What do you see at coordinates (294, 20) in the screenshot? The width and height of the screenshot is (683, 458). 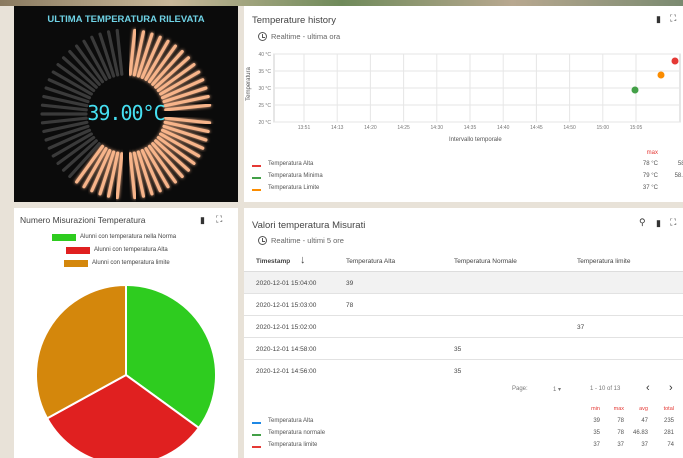 I see `history-title: Temperature history` at bounding box center [294, 20].